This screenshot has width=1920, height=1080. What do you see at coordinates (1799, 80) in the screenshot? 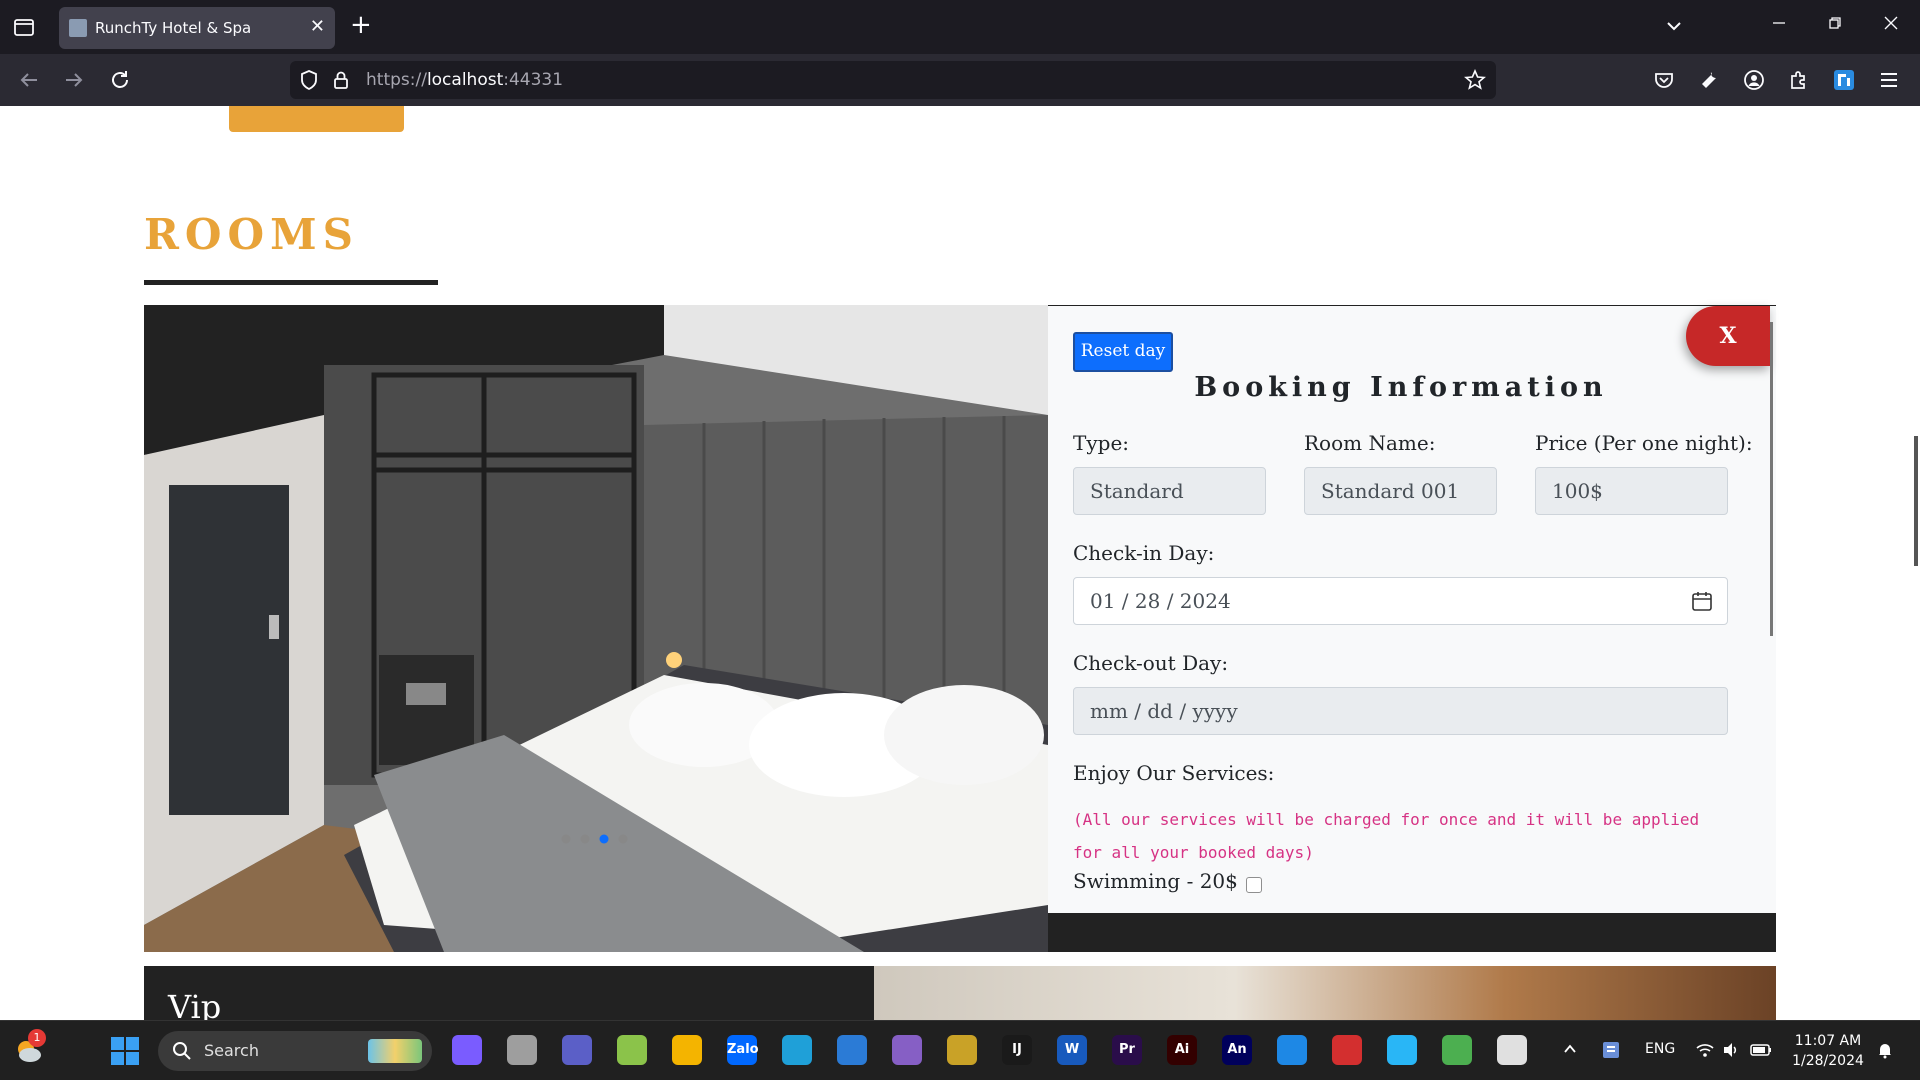
I see `extensions-puzzle-icon` at bounding box center [1799, 80].